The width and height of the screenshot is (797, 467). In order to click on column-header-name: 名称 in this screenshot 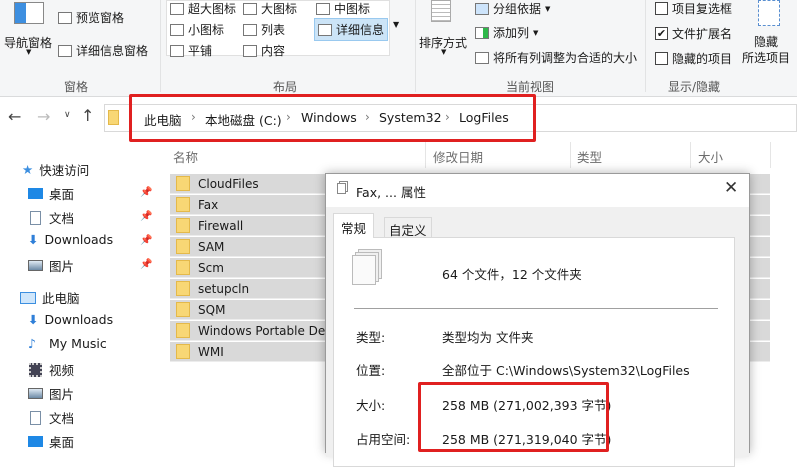, I will do `click(185, 156)`.